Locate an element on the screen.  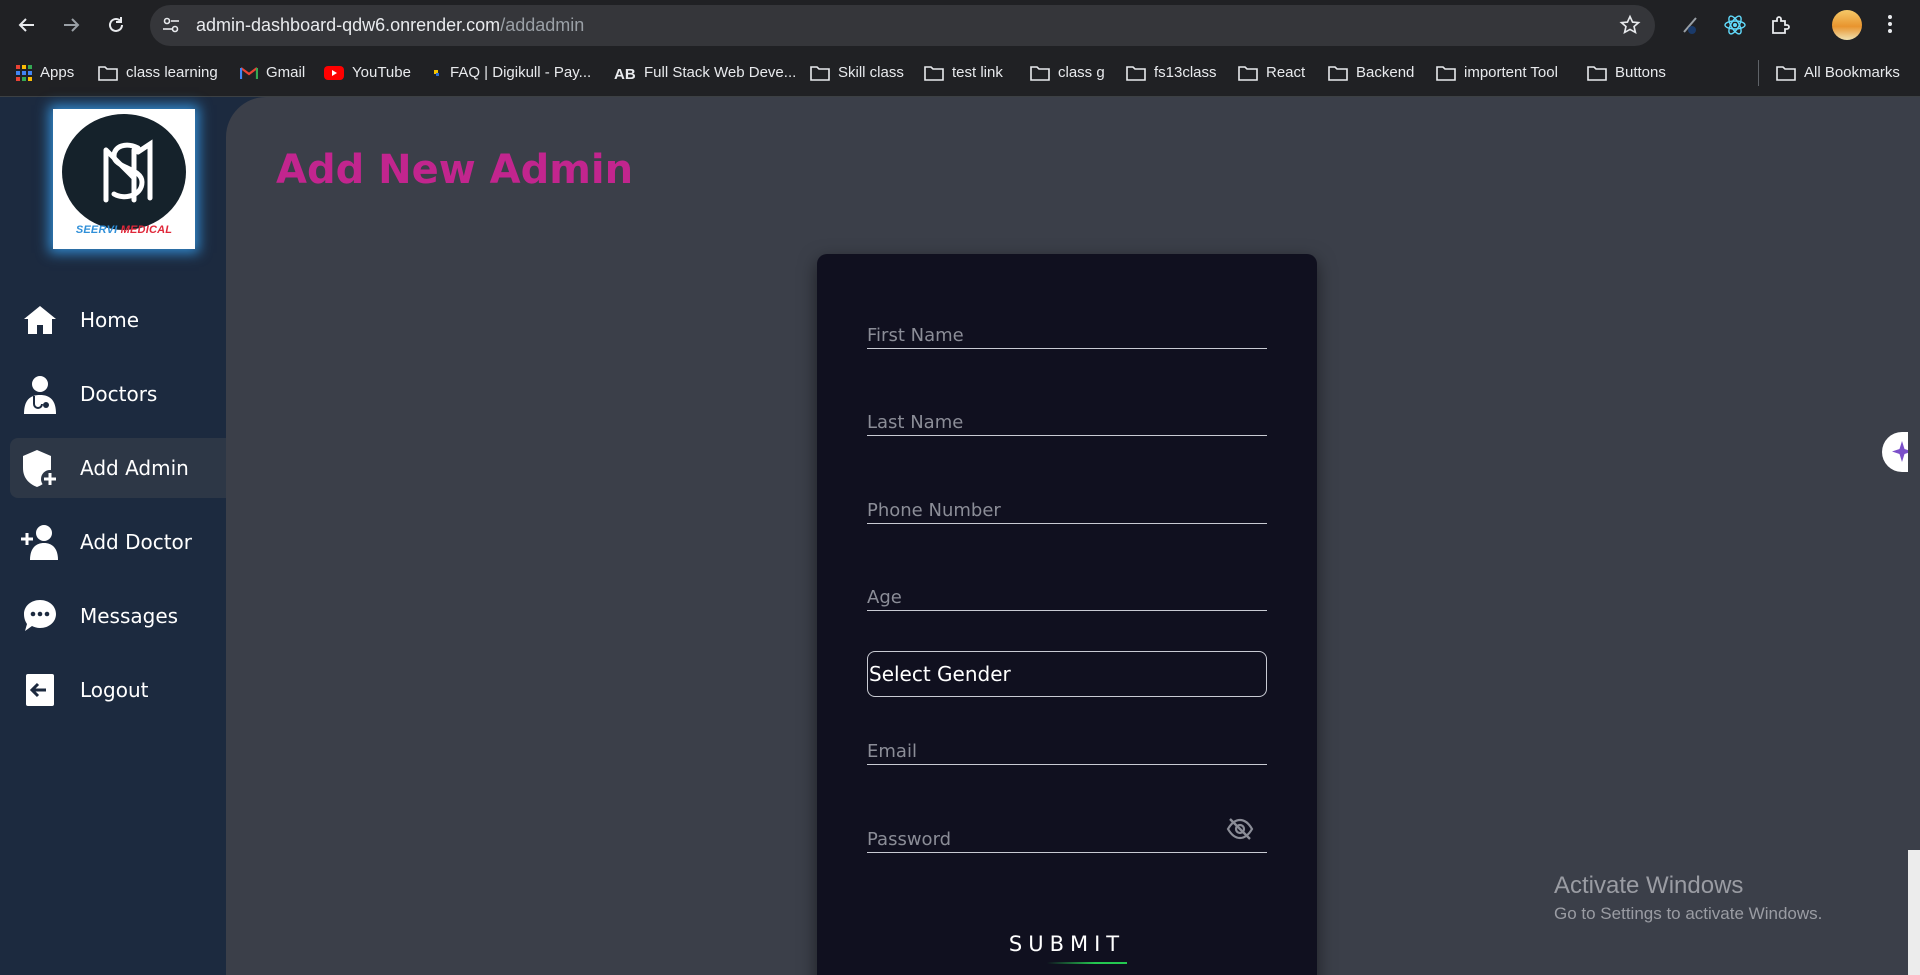
profile-avatar is located at coordinates (1847, 25).